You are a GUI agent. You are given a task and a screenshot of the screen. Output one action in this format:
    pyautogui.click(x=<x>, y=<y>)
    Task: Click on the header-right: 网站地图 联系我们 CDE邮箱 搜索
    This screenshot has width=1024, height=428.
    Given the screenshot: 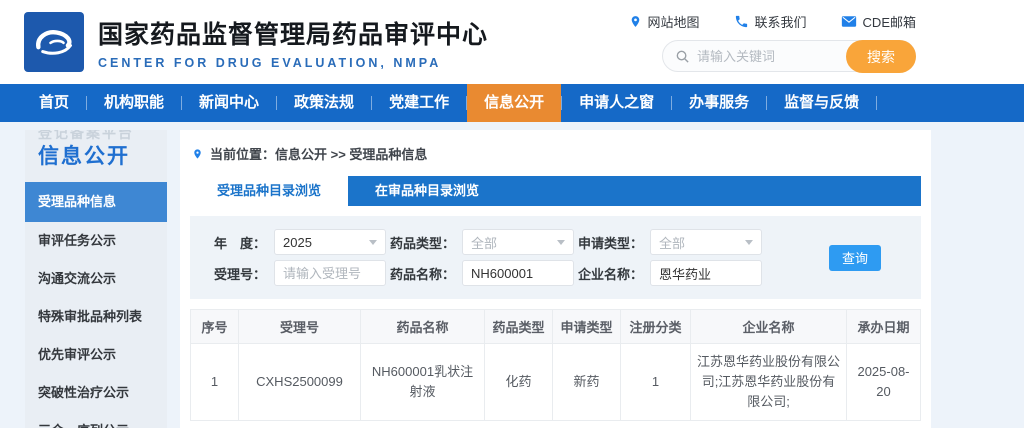 What is the action you would take?
    pyautogui.click(x=772, y=42)
    